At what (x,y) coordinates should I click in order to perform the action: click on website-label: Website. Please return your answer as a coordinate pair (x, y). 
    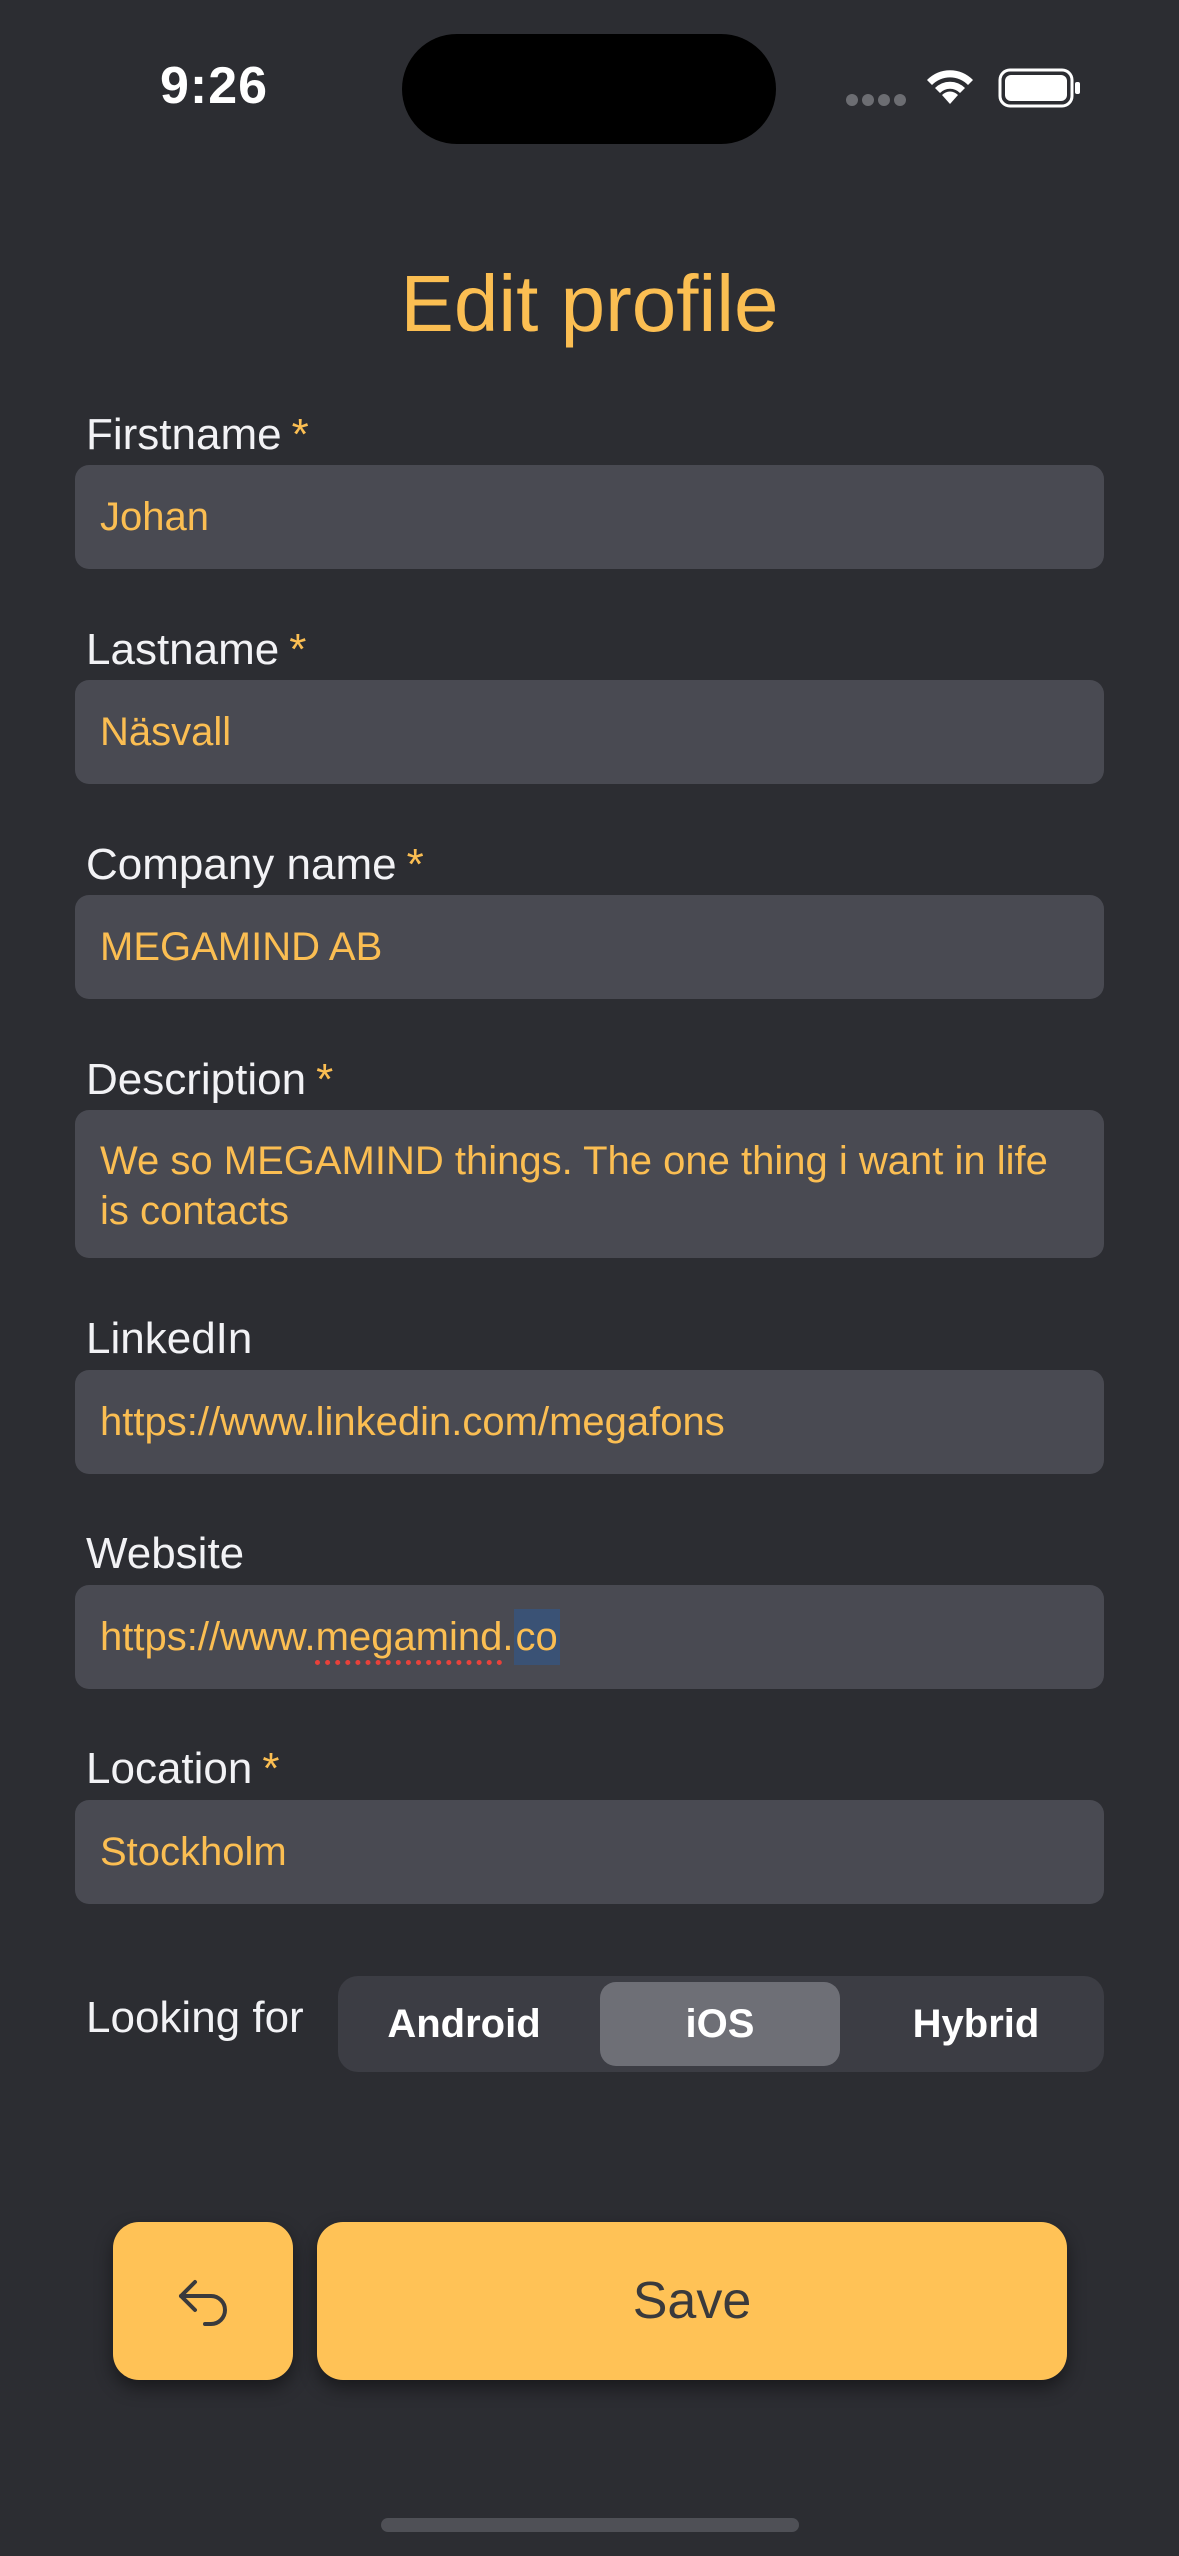
    Looking at the image, I should click on (165, 1554).